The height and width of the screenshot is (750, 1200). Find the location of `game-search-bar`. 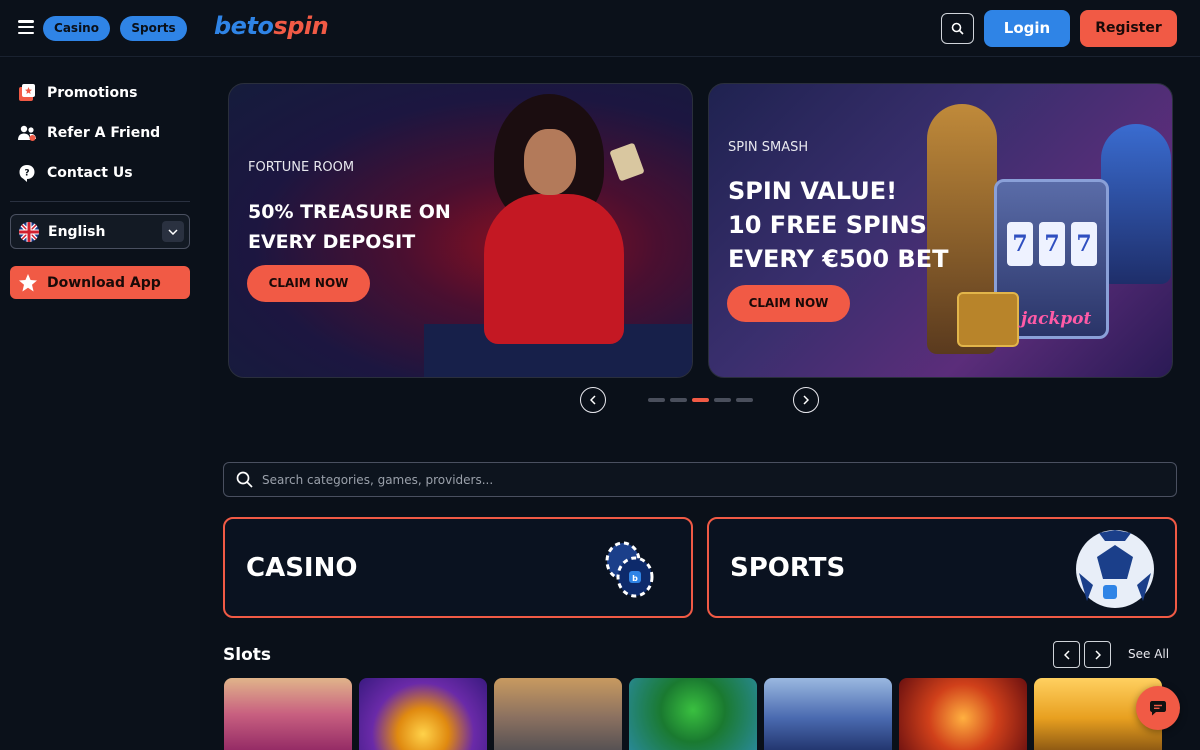

game-search-bar is located at coordinates (700, 479).